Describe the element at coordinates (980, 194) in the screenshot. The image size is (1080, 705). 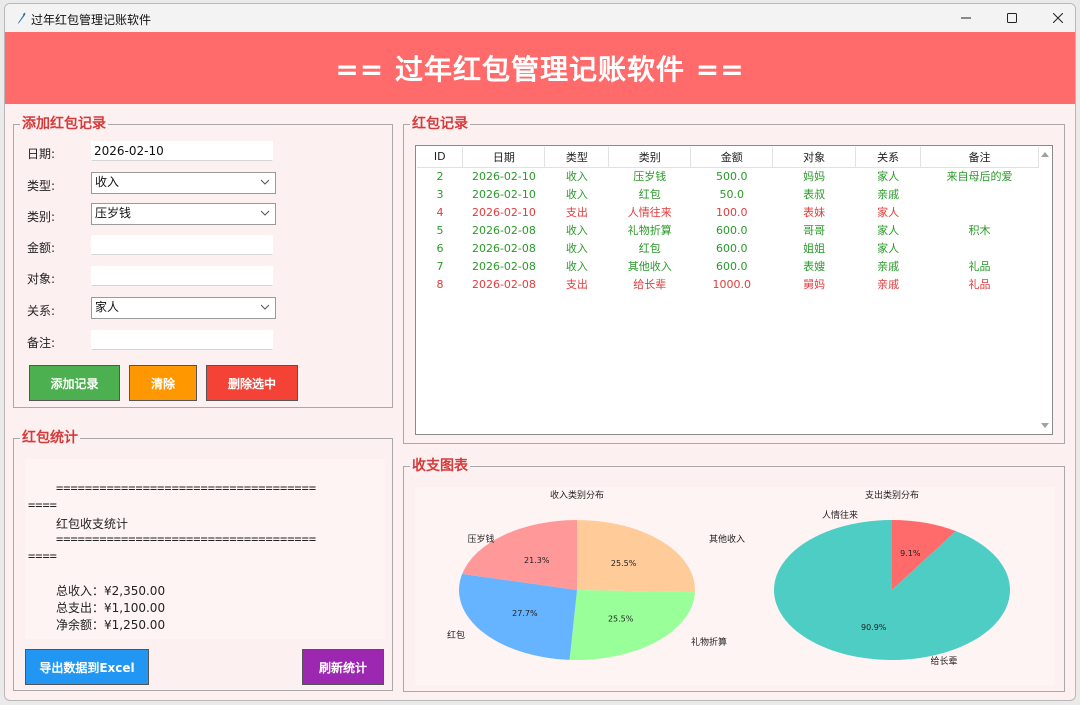
I see `table-cell` at that location.